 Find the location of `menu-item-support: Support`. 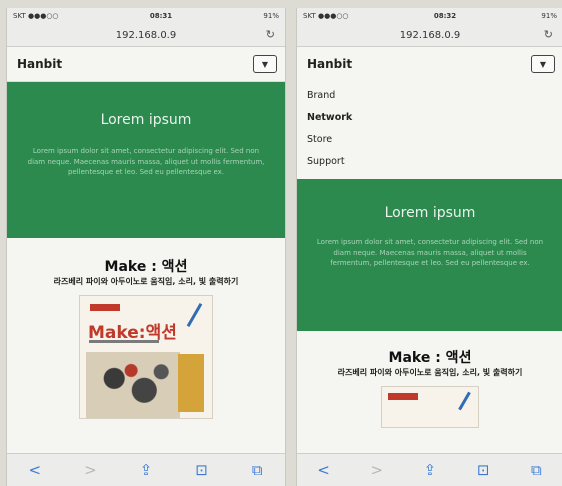

menu-item-support: Support is located at coordinates (430, 162).